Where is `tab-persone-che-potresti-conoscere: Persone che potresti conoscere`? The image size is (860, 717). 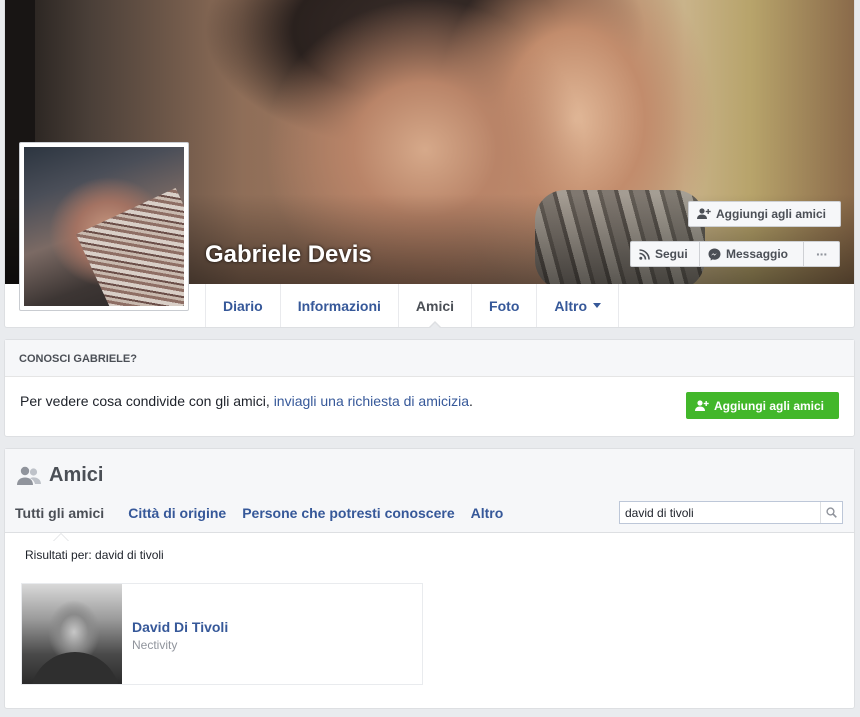
tab-persone-che-potresti-conoscere: Persone che potresti conoscere is located at coordinates (348, 513).